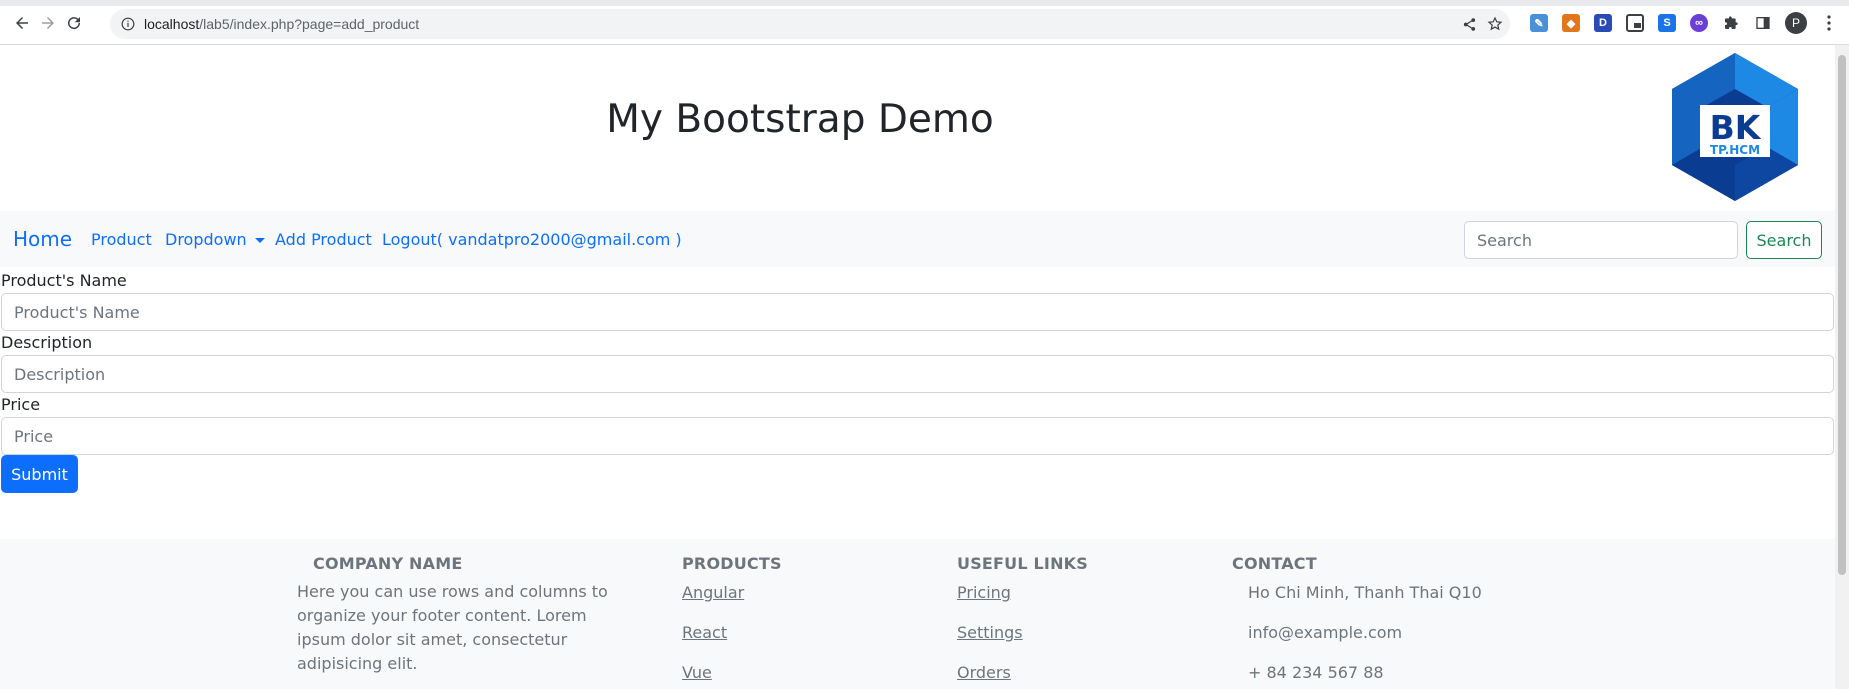  I want to click on contact-phone: + 84 234 567 88, so click(1316, 672).